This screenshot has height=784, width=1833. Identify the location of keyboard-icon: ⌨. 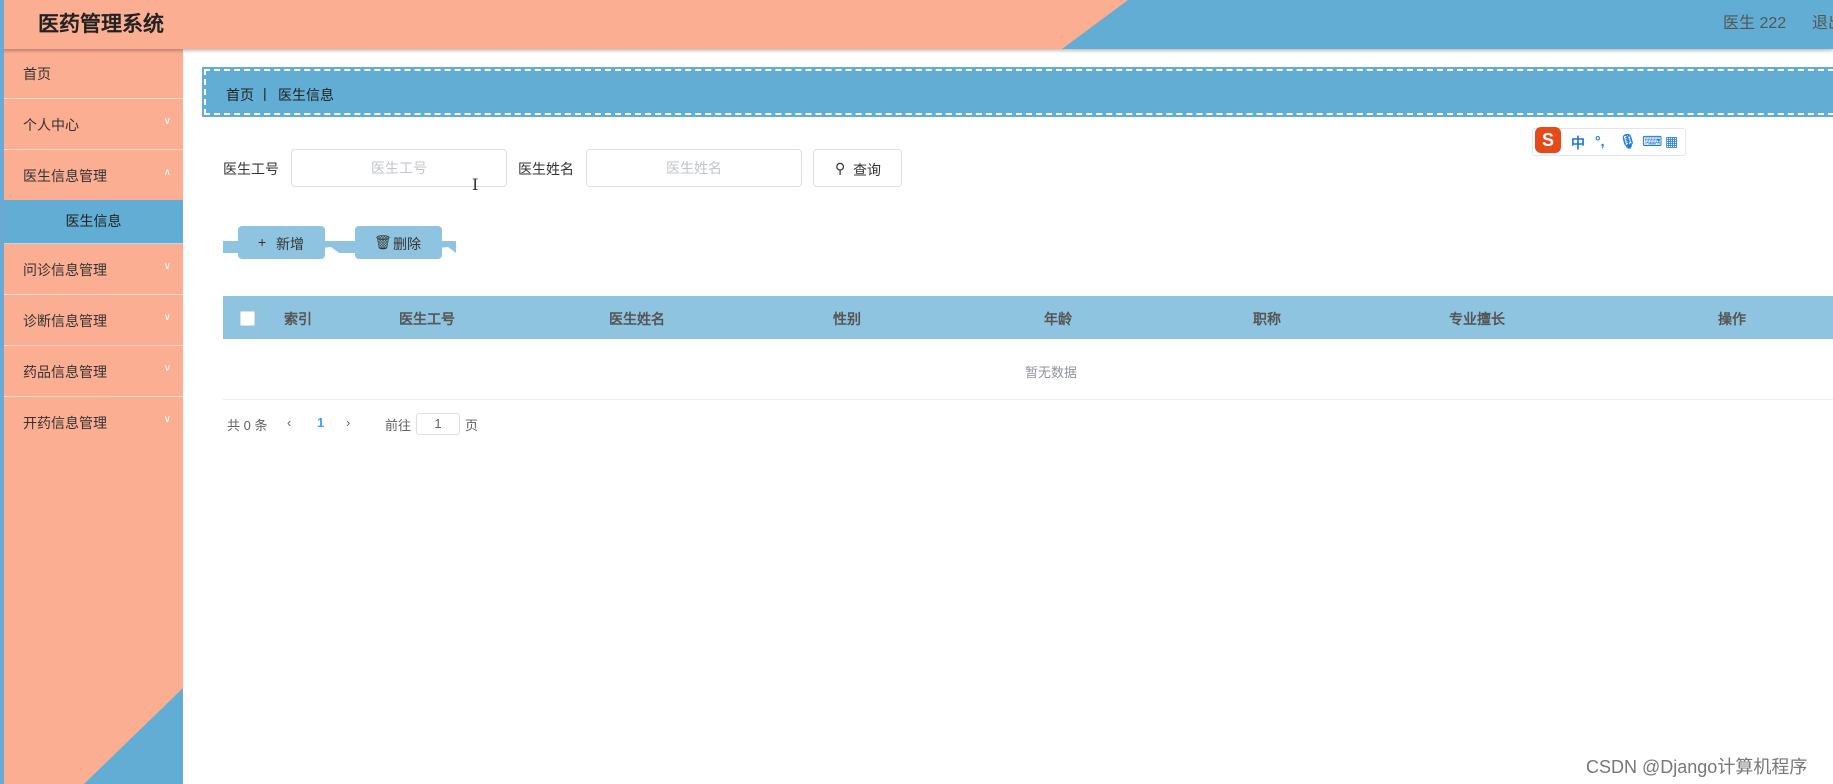
(1652, 141).